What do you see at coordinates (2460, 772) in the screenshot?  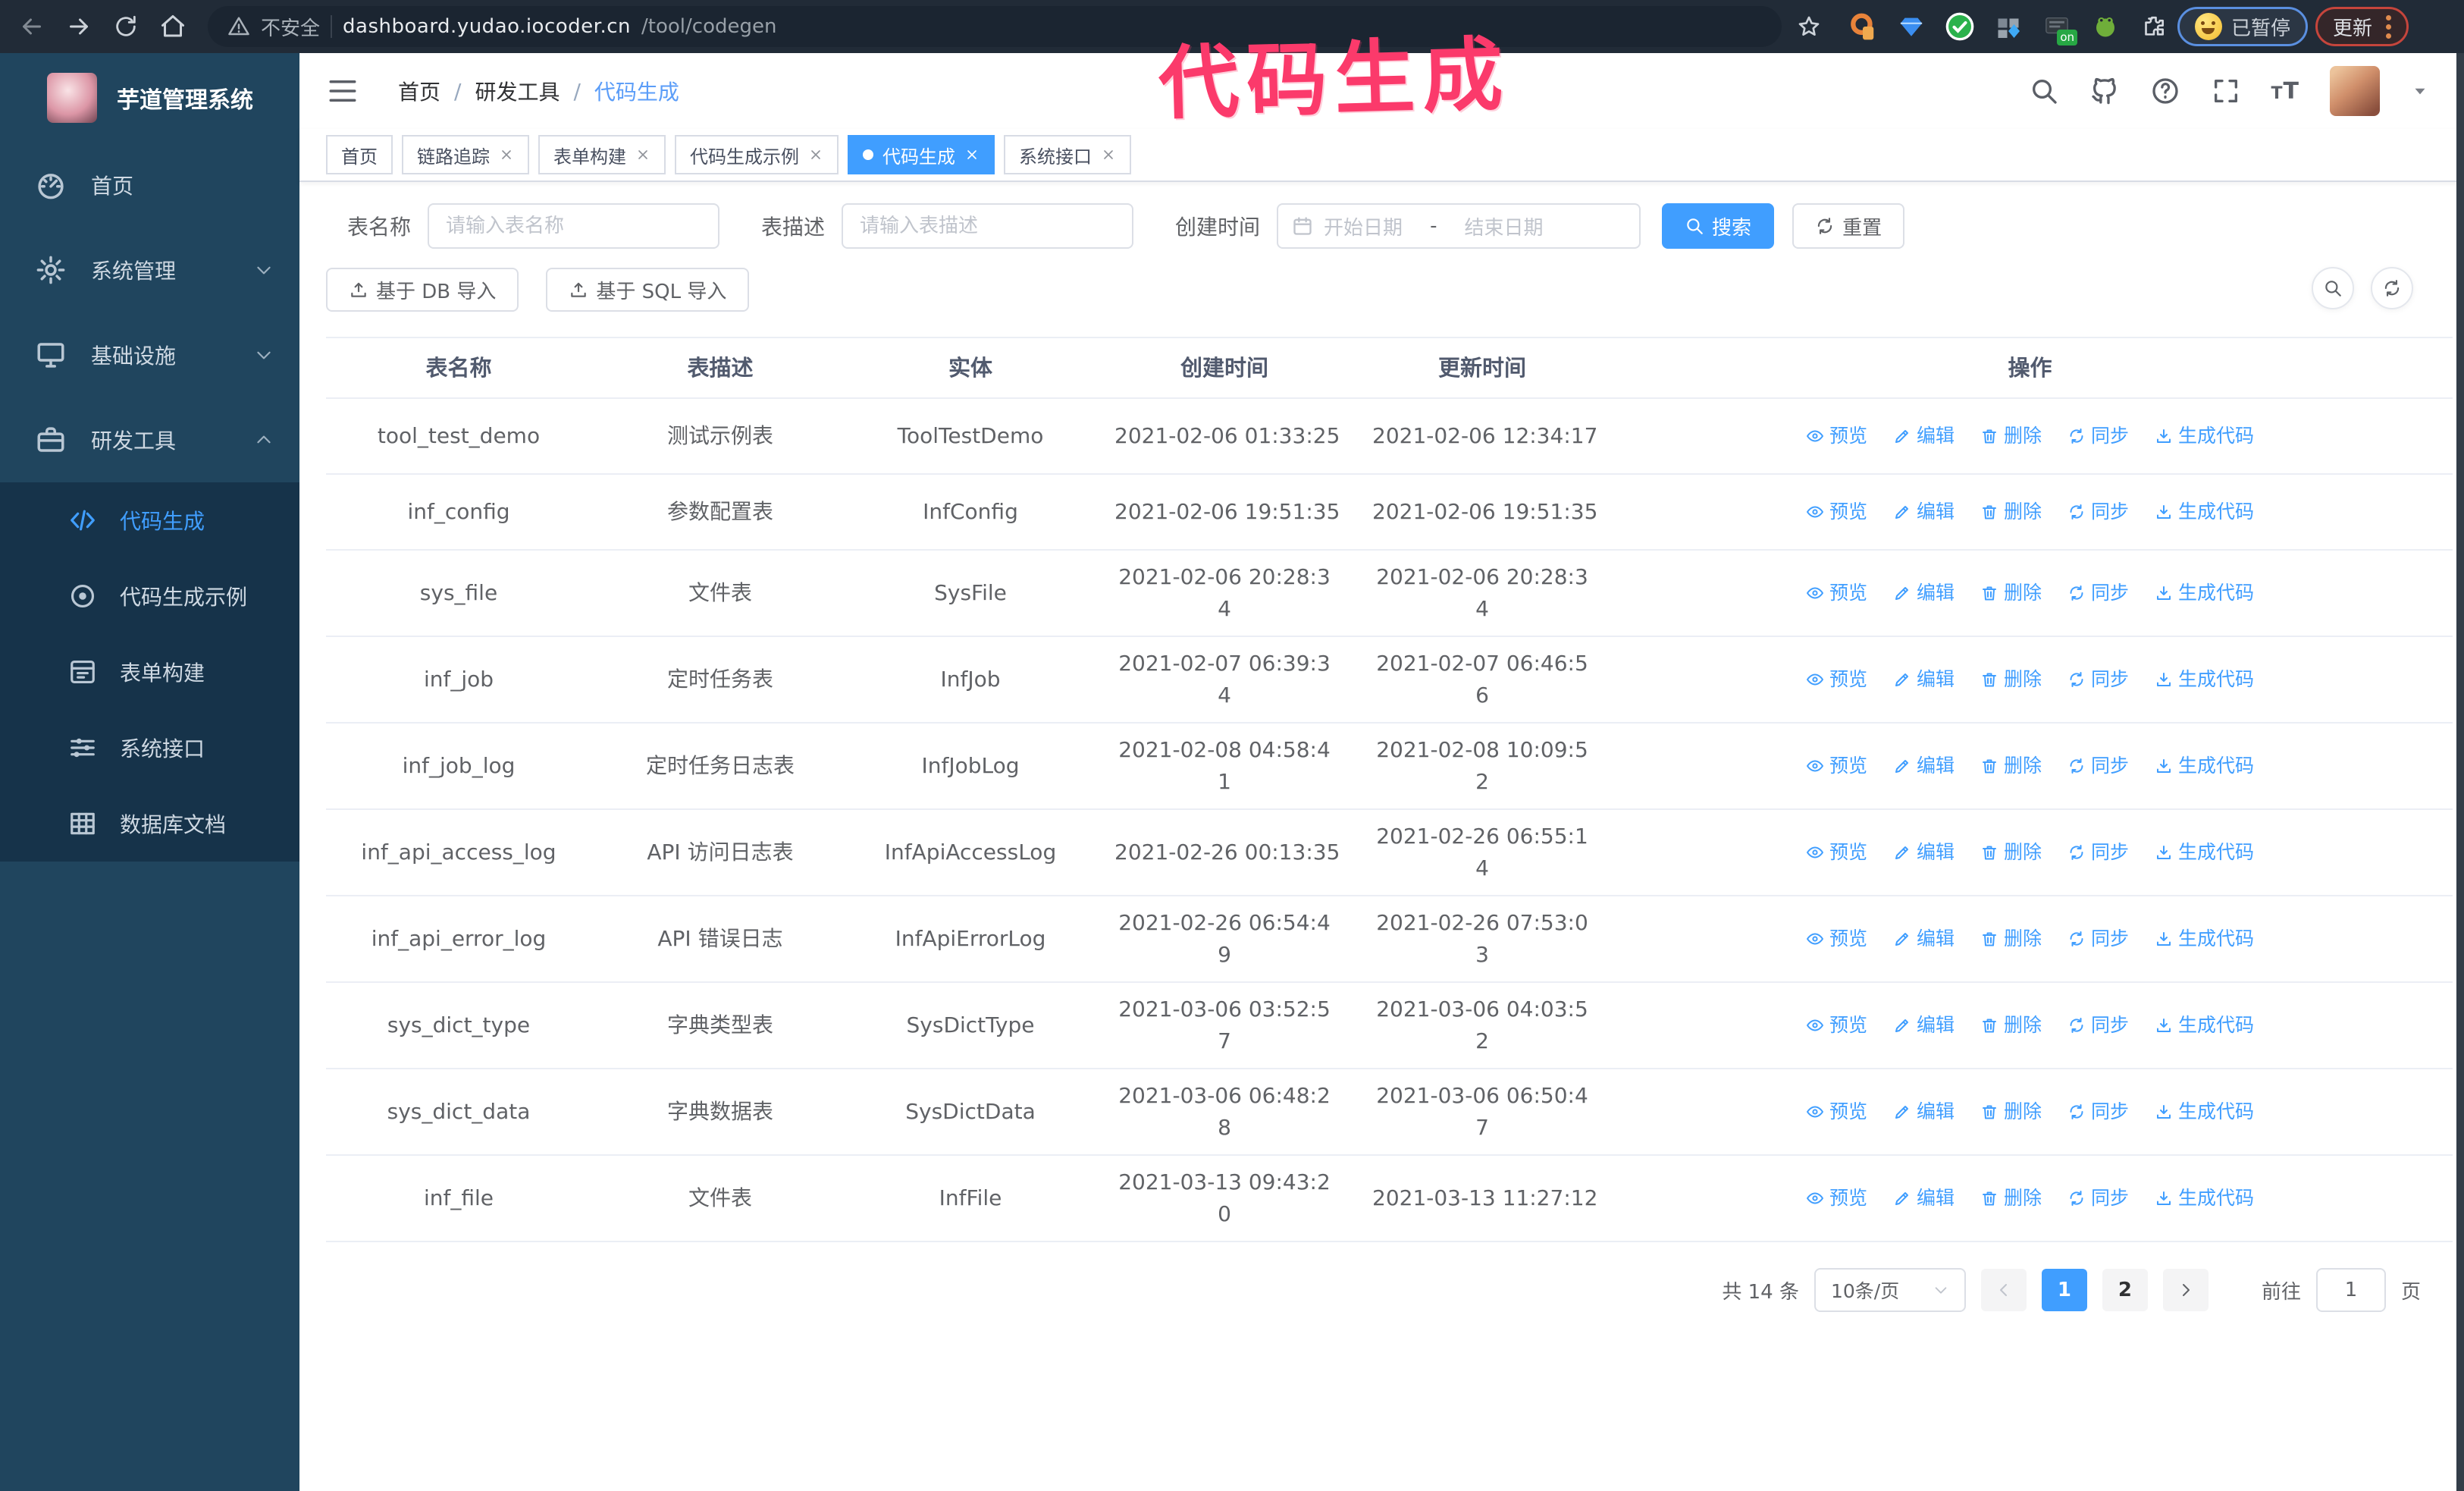 I see `page-scrollbar` at bounding box center [2460, 772].